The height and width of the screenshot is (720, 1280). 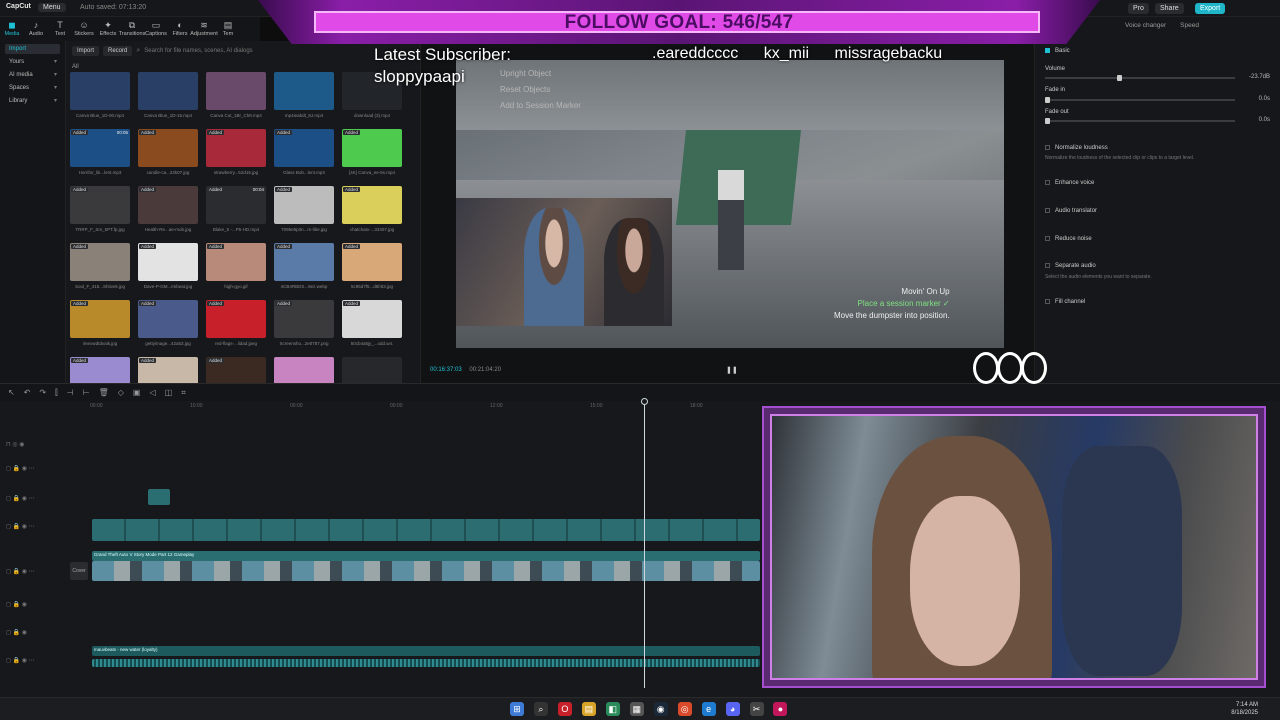 What do you see at coordinates (756, 709) in the screenshot?
I see `capcut-icon: ✂` at bounding box center [756, 709].